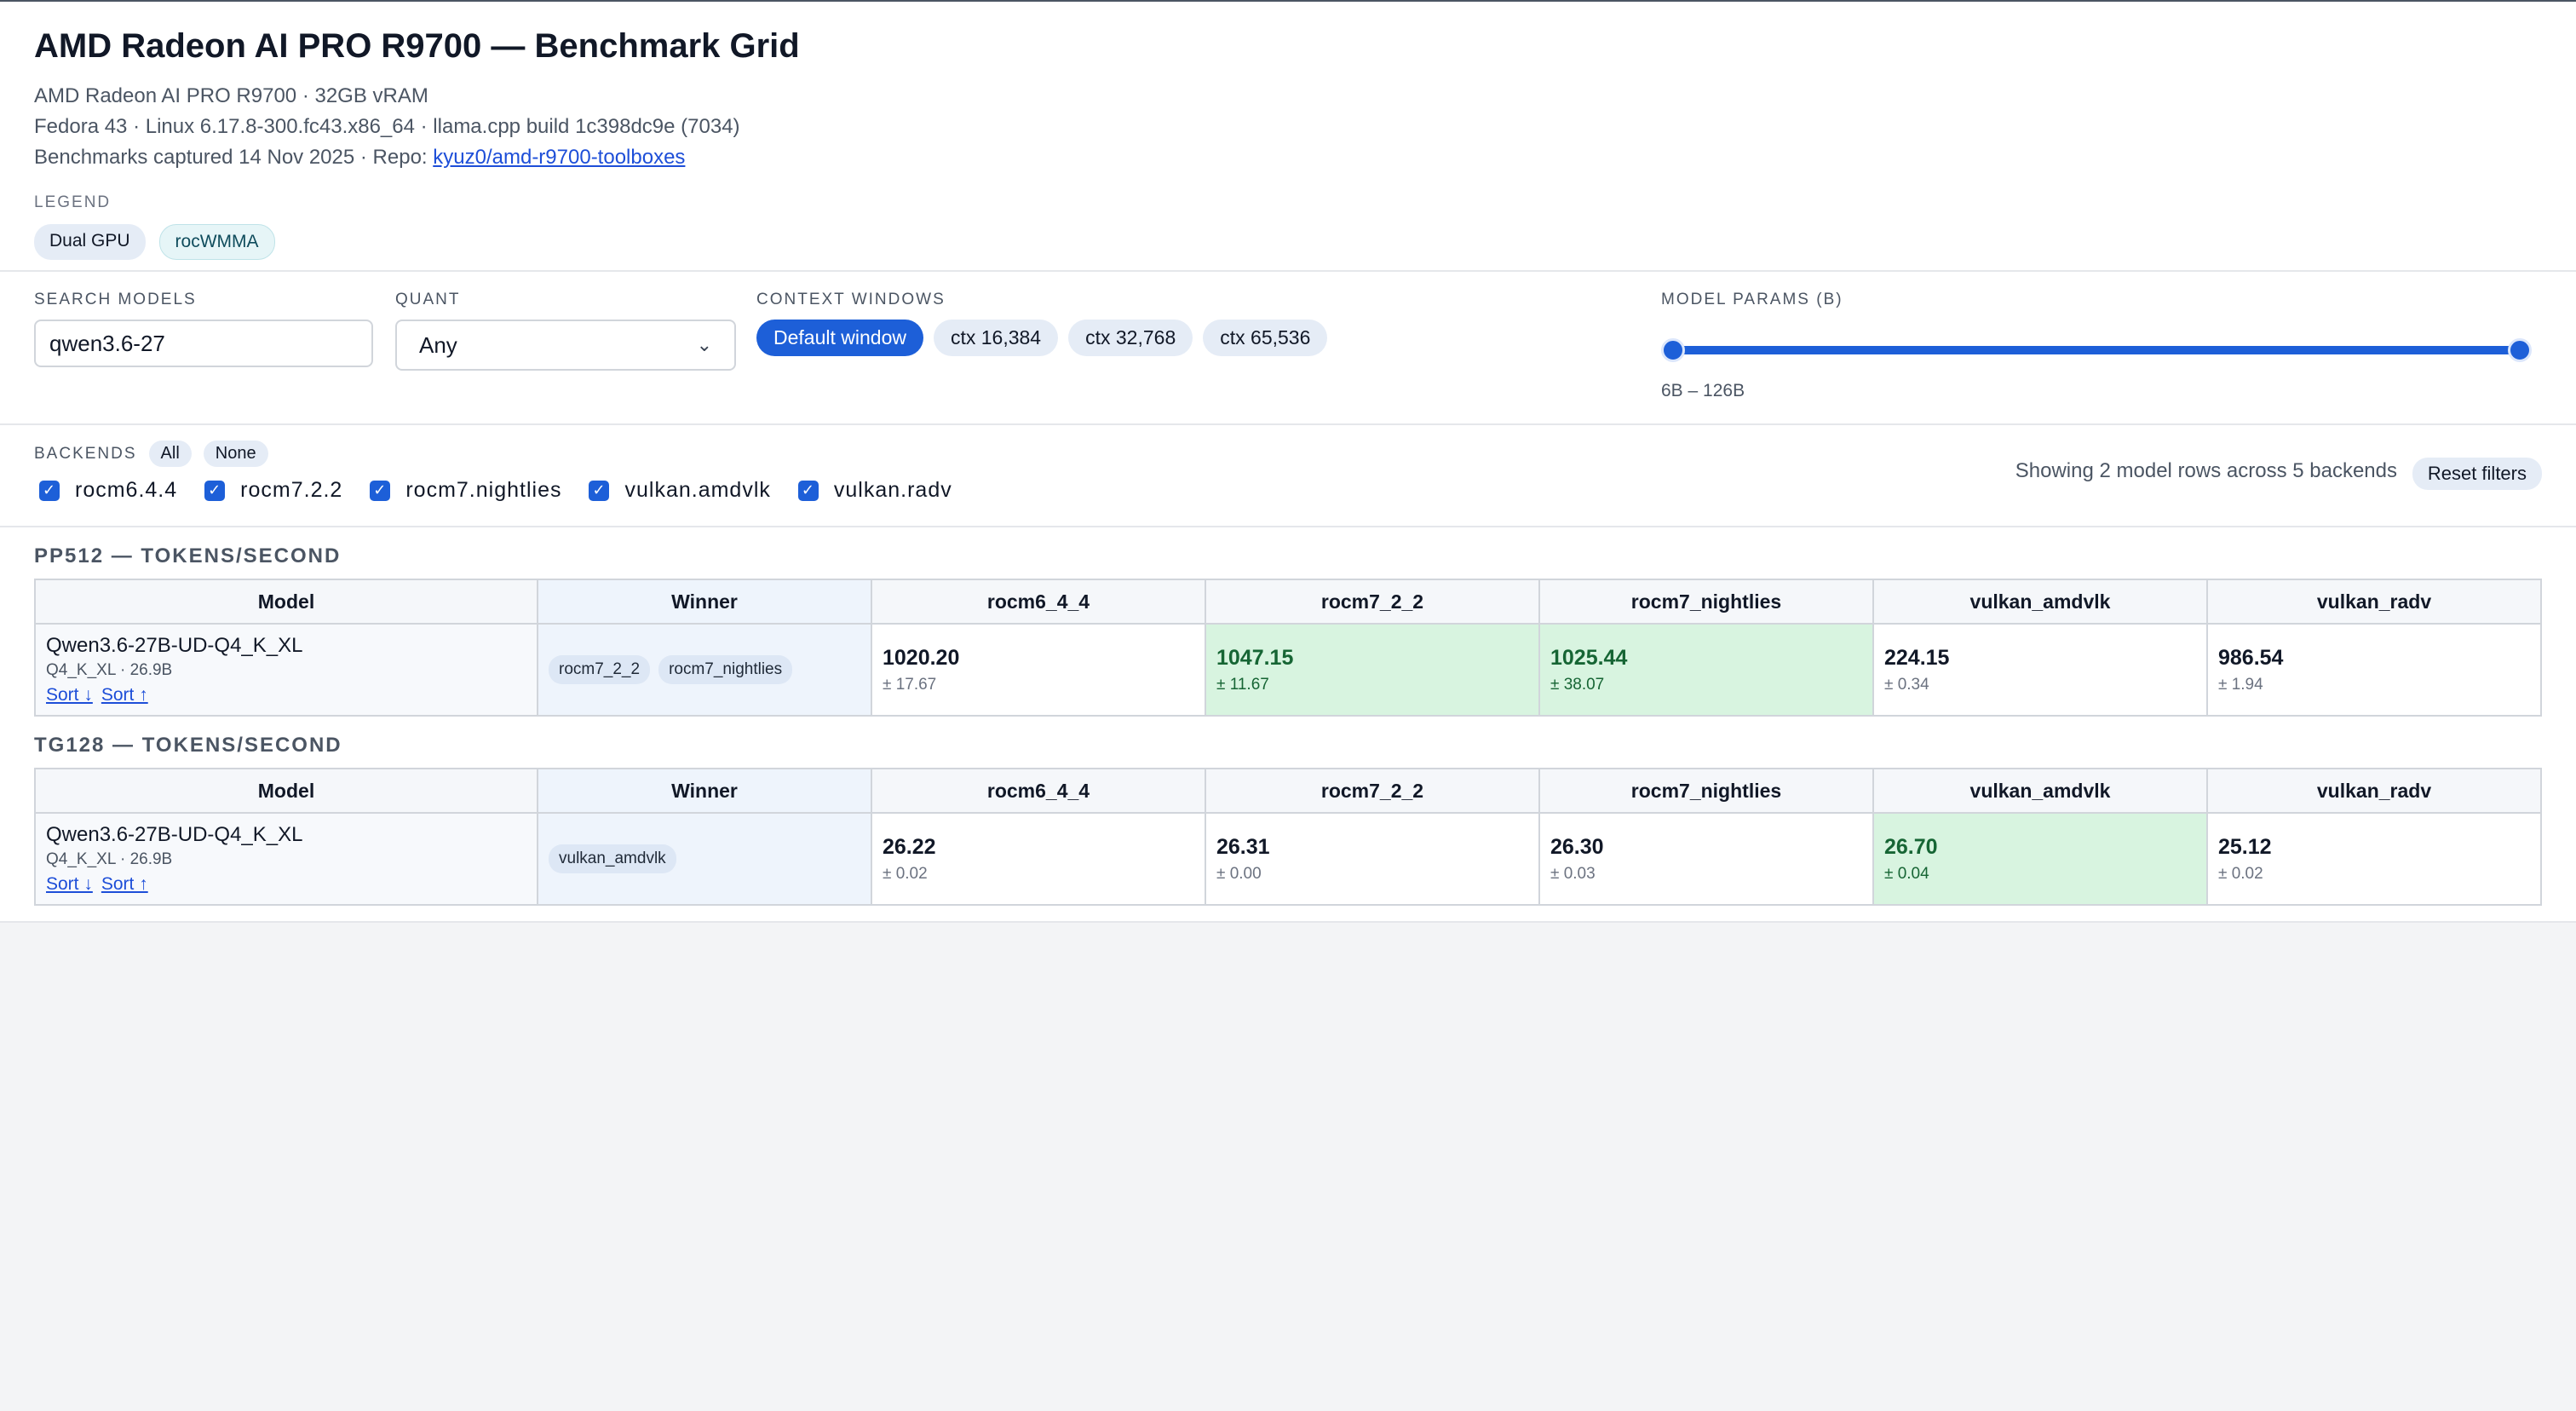  I want to click on winner-badge: vulkan_amdvlk, so click(613, 858).